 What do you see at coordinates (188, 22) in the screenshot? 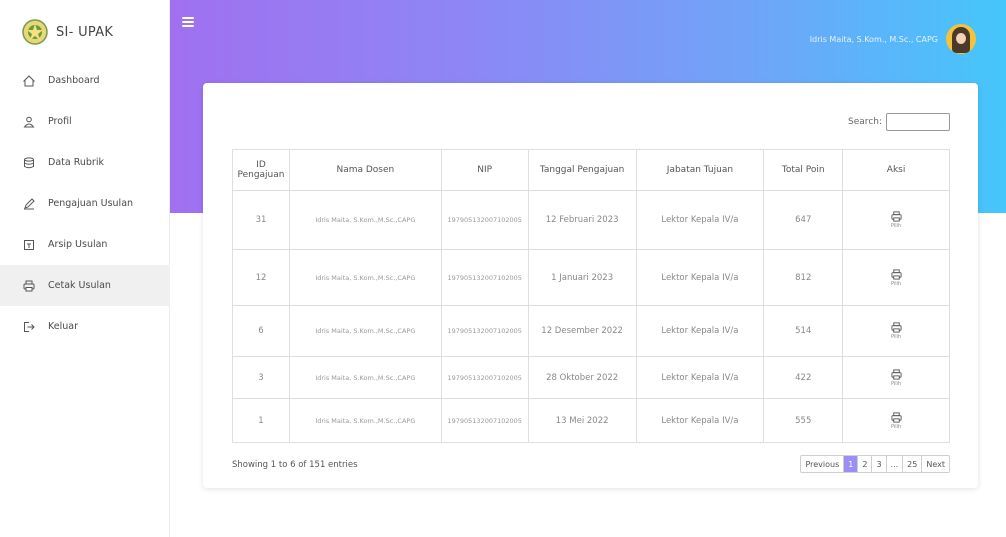
I see `menu-toggle-icon` at bounding box center [188, 22].